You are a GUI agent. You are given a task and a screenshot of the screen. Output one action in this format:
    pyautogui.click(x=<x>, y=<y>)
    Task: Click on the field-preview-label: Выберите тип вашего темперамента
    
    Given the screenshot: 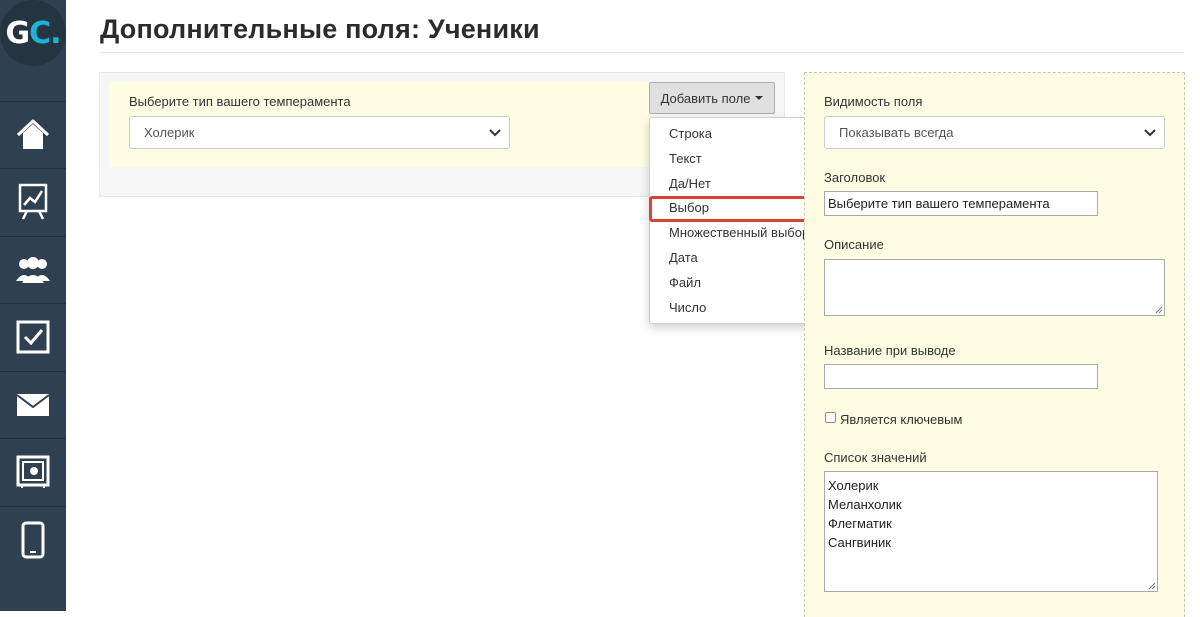 What is the action you would take?
    pyautogui.click(x=240, y=101)
    